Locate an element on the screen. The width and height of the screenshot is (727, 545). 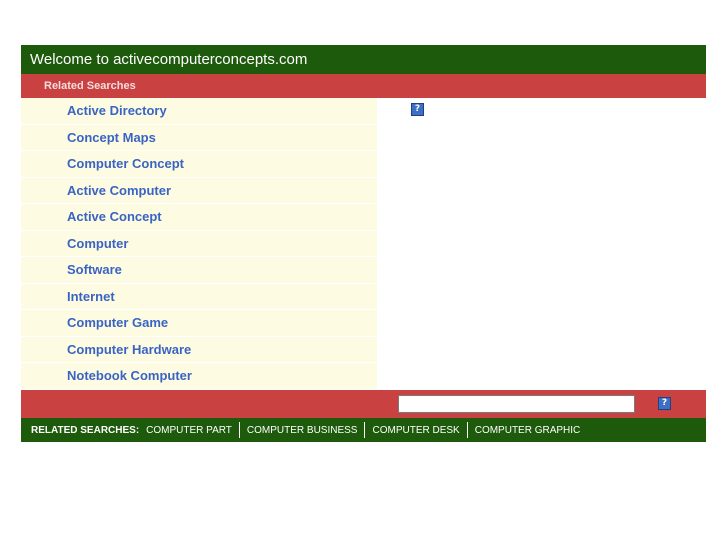
footer-label: RELATED SEARCHES: is located at coordinates (85, 430).